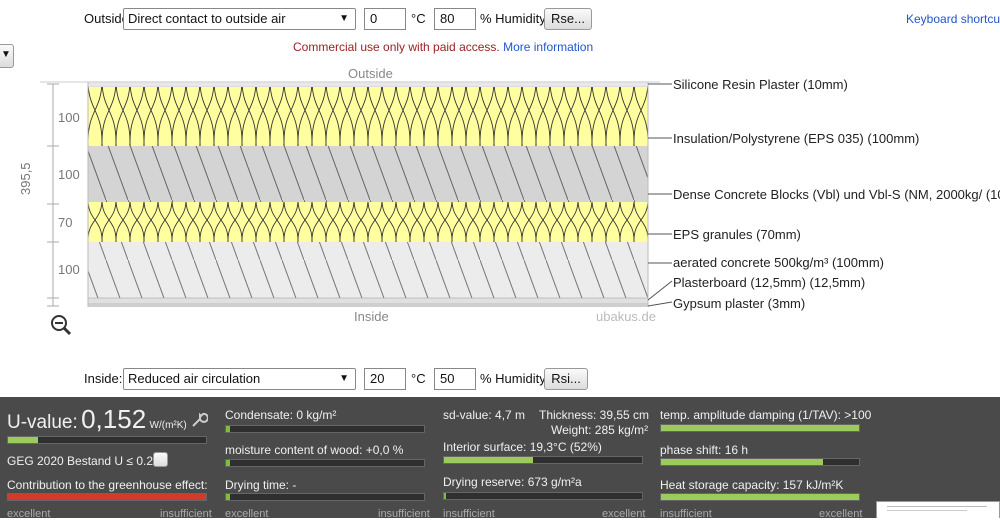  What do you see at coordinates (23, 440) in the screenshot?
I see `uvalue-bar-fill` at bounding box center [23, 440].